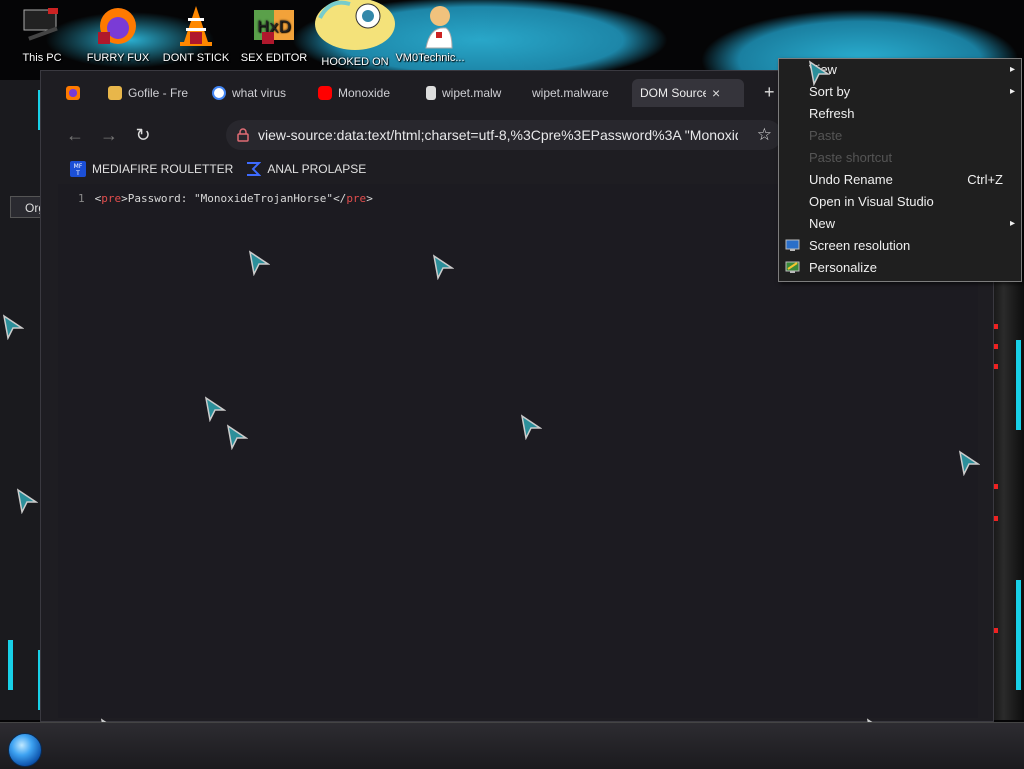 The image size is (1024, 769). I want to click on close-icon: ×, so click(716, 93).